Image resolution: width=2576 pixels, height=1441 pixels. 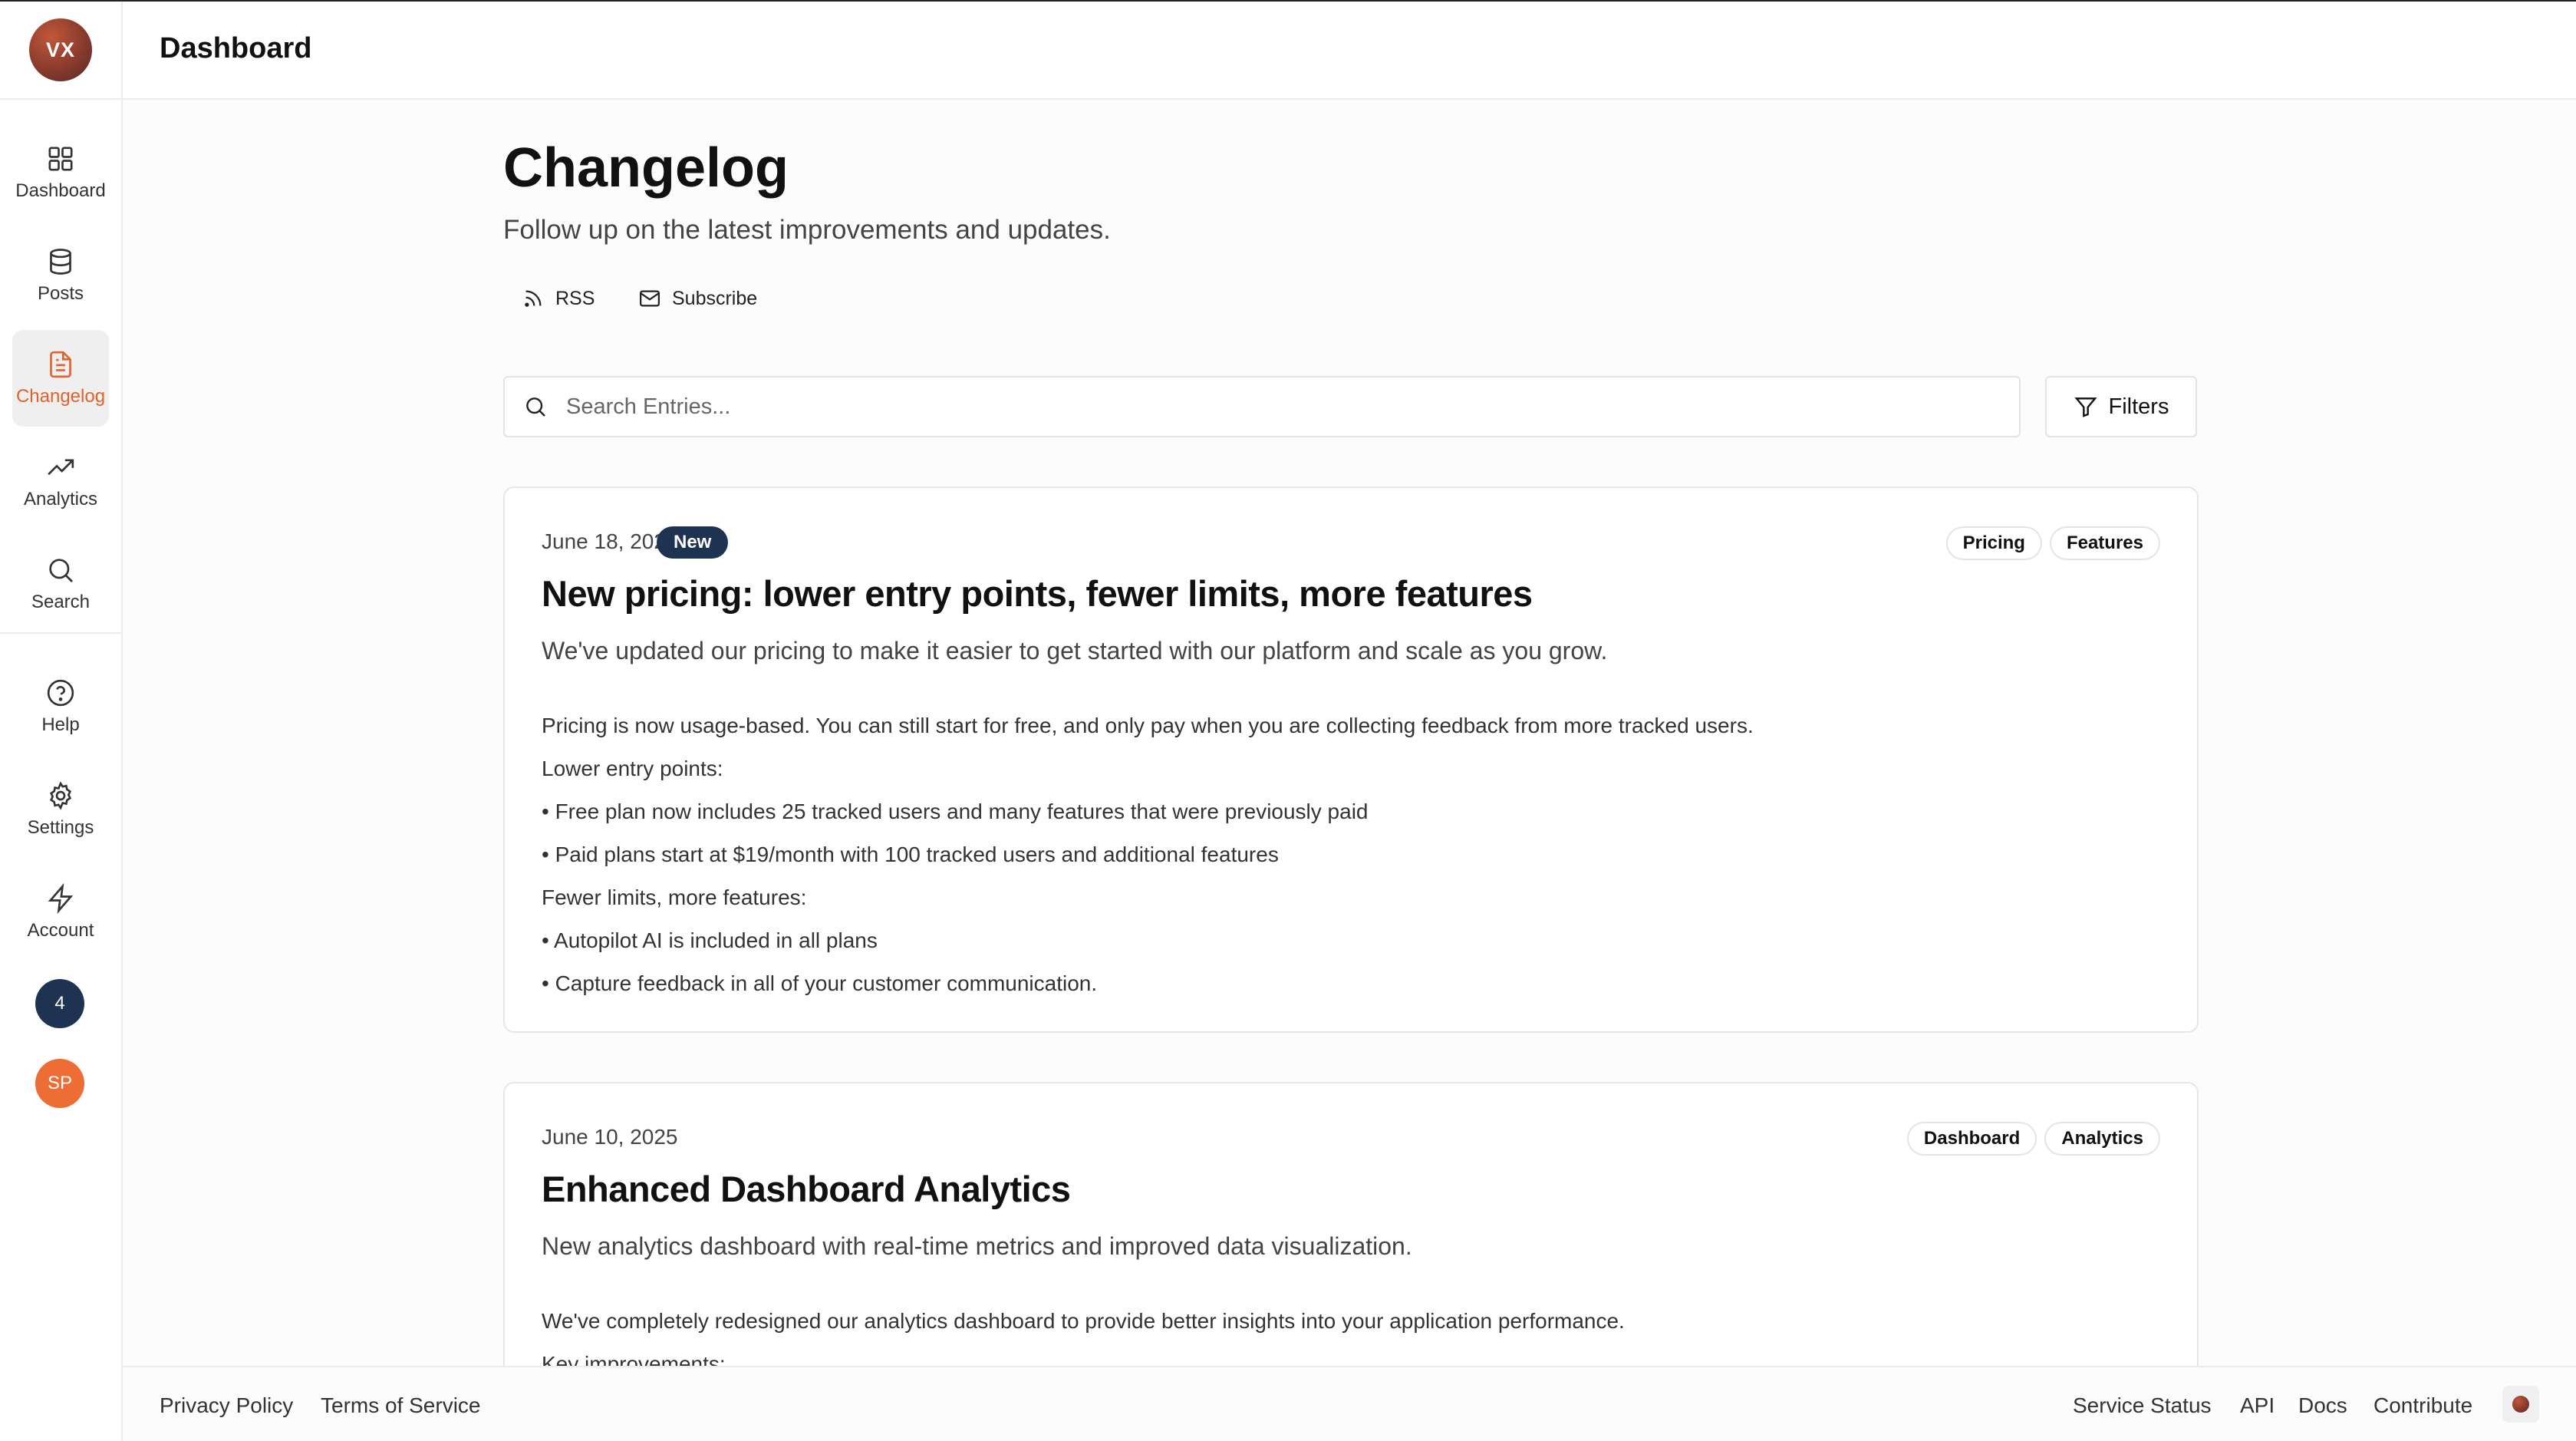 I want to click on sidebar-item-help: Help, so click(x=60, y=706).